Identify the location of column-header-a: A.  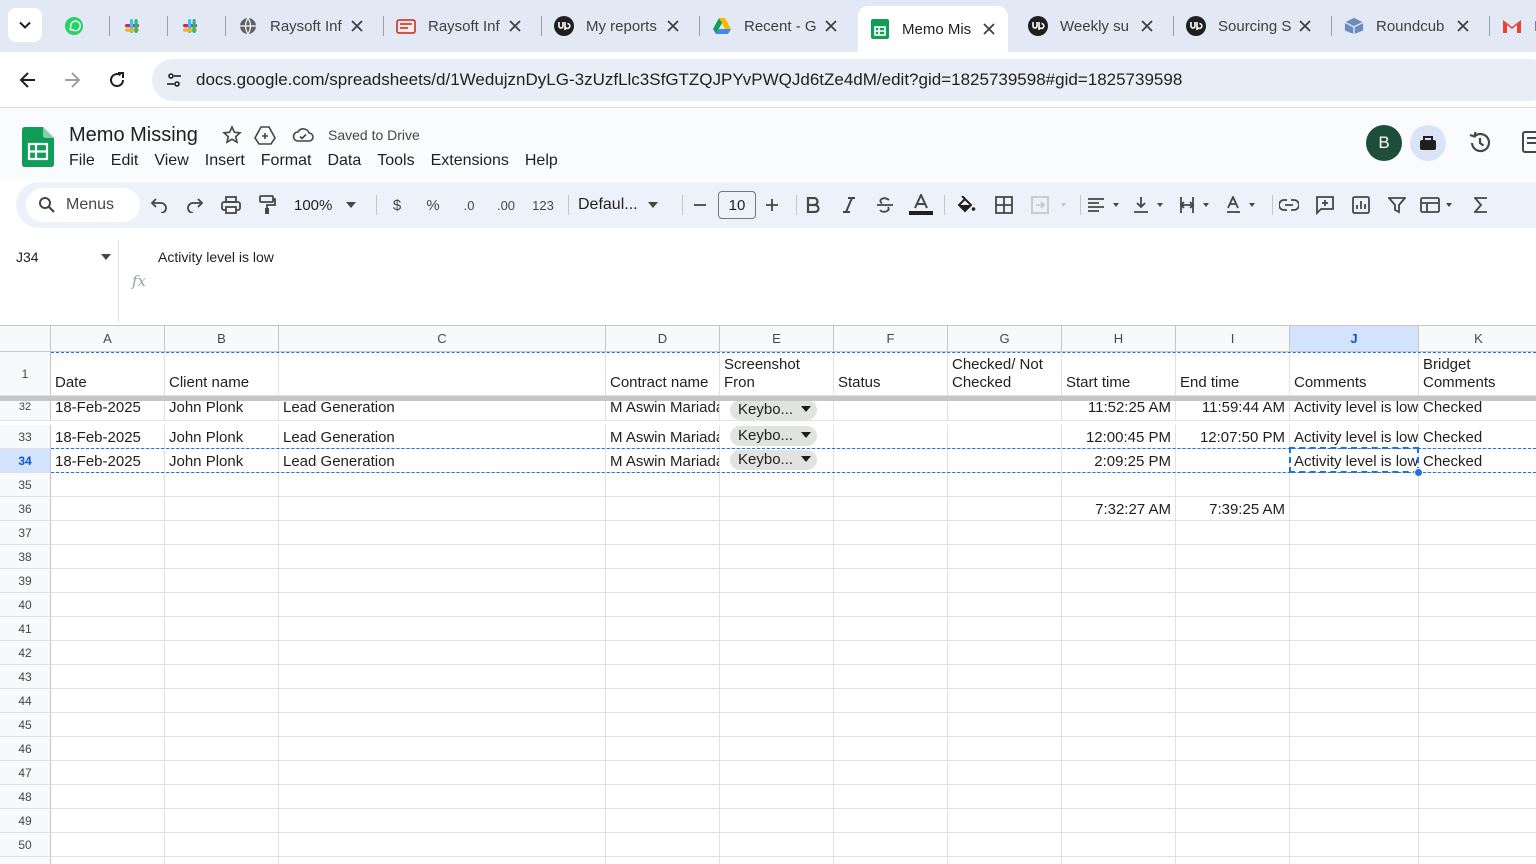
(108, 339).